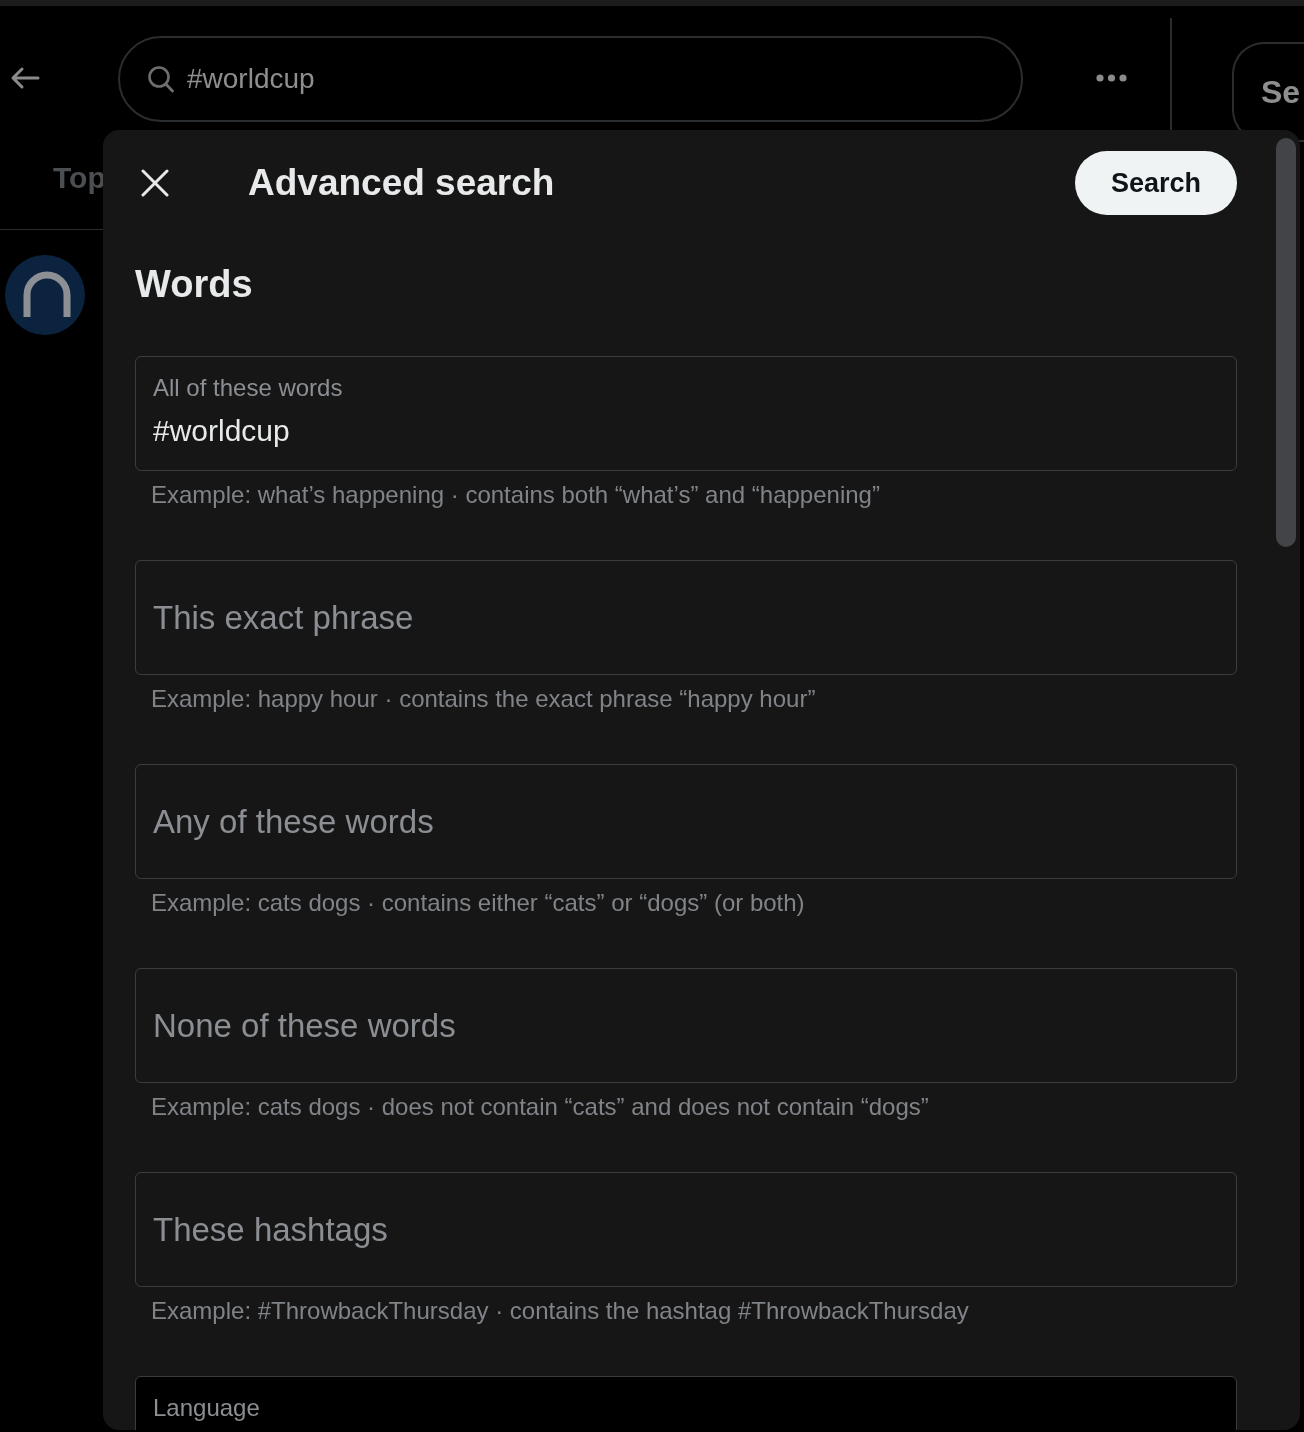 The height and width of the screenshot is (1432, 1304). Describe the element at coordinates (686, 617) in the screenshot. I see `text-field: This exact phrase` at that location.